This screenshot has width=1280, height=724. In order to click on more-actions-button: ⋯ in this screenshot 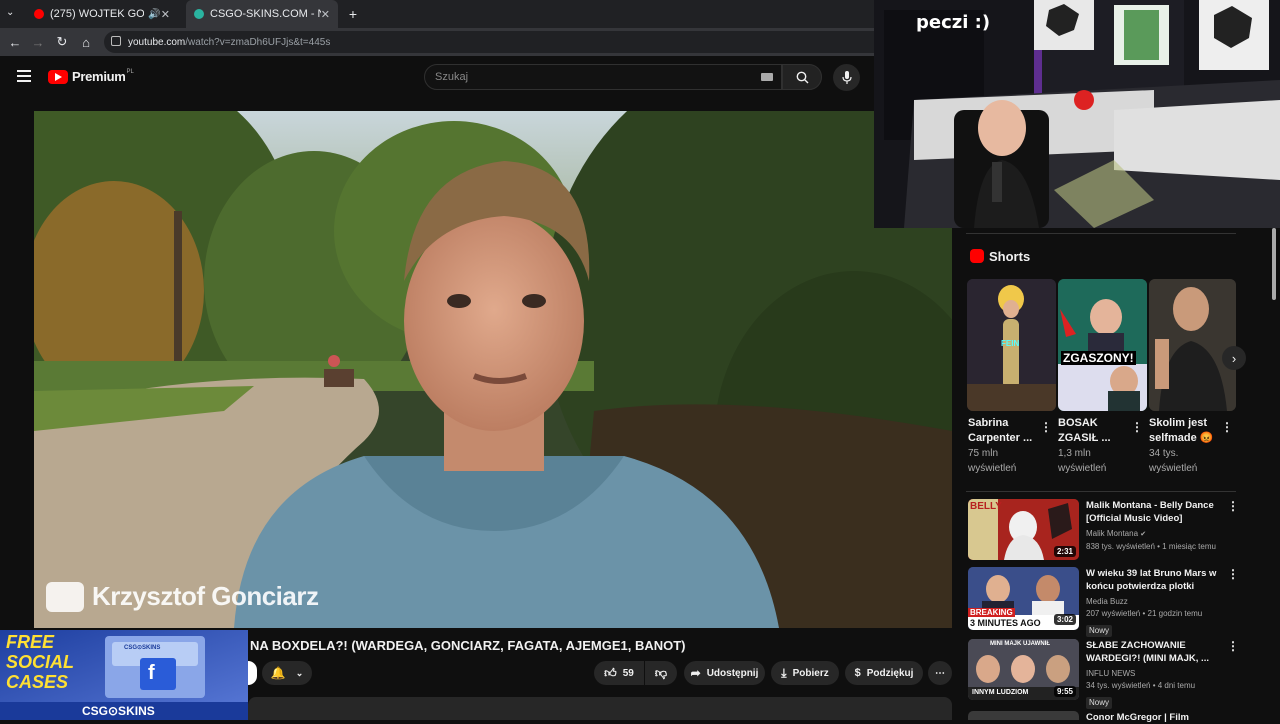, I will do `click(940, 673)`.